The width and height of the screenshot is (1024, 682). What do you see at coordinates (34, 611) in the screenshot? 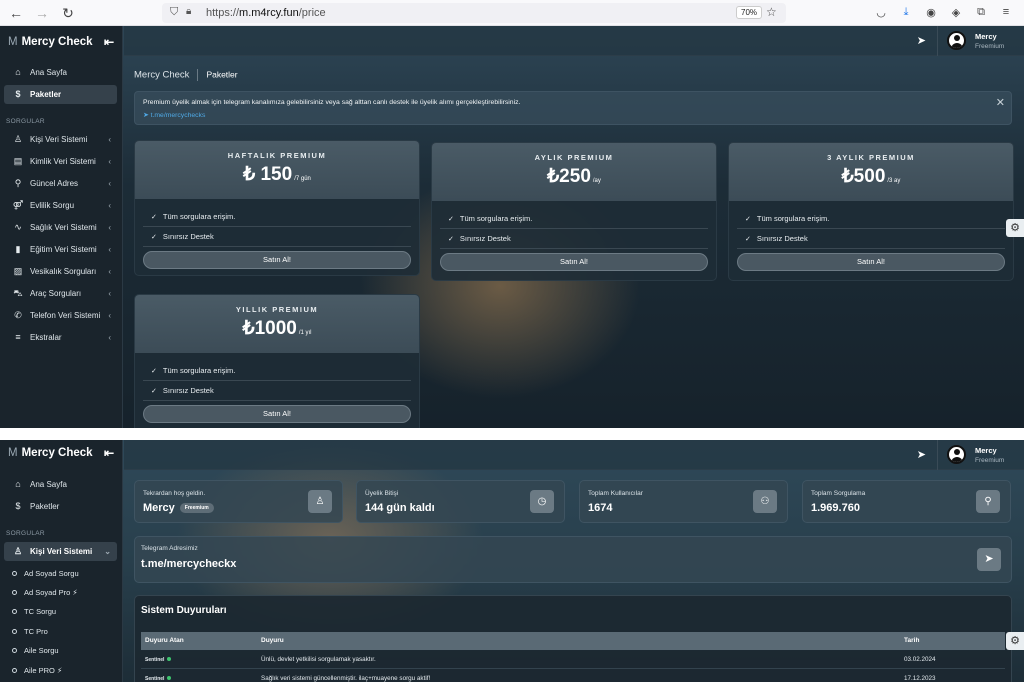
I see `sidebar-subitem: TC Sorgu` at bounding box center [34, 611].